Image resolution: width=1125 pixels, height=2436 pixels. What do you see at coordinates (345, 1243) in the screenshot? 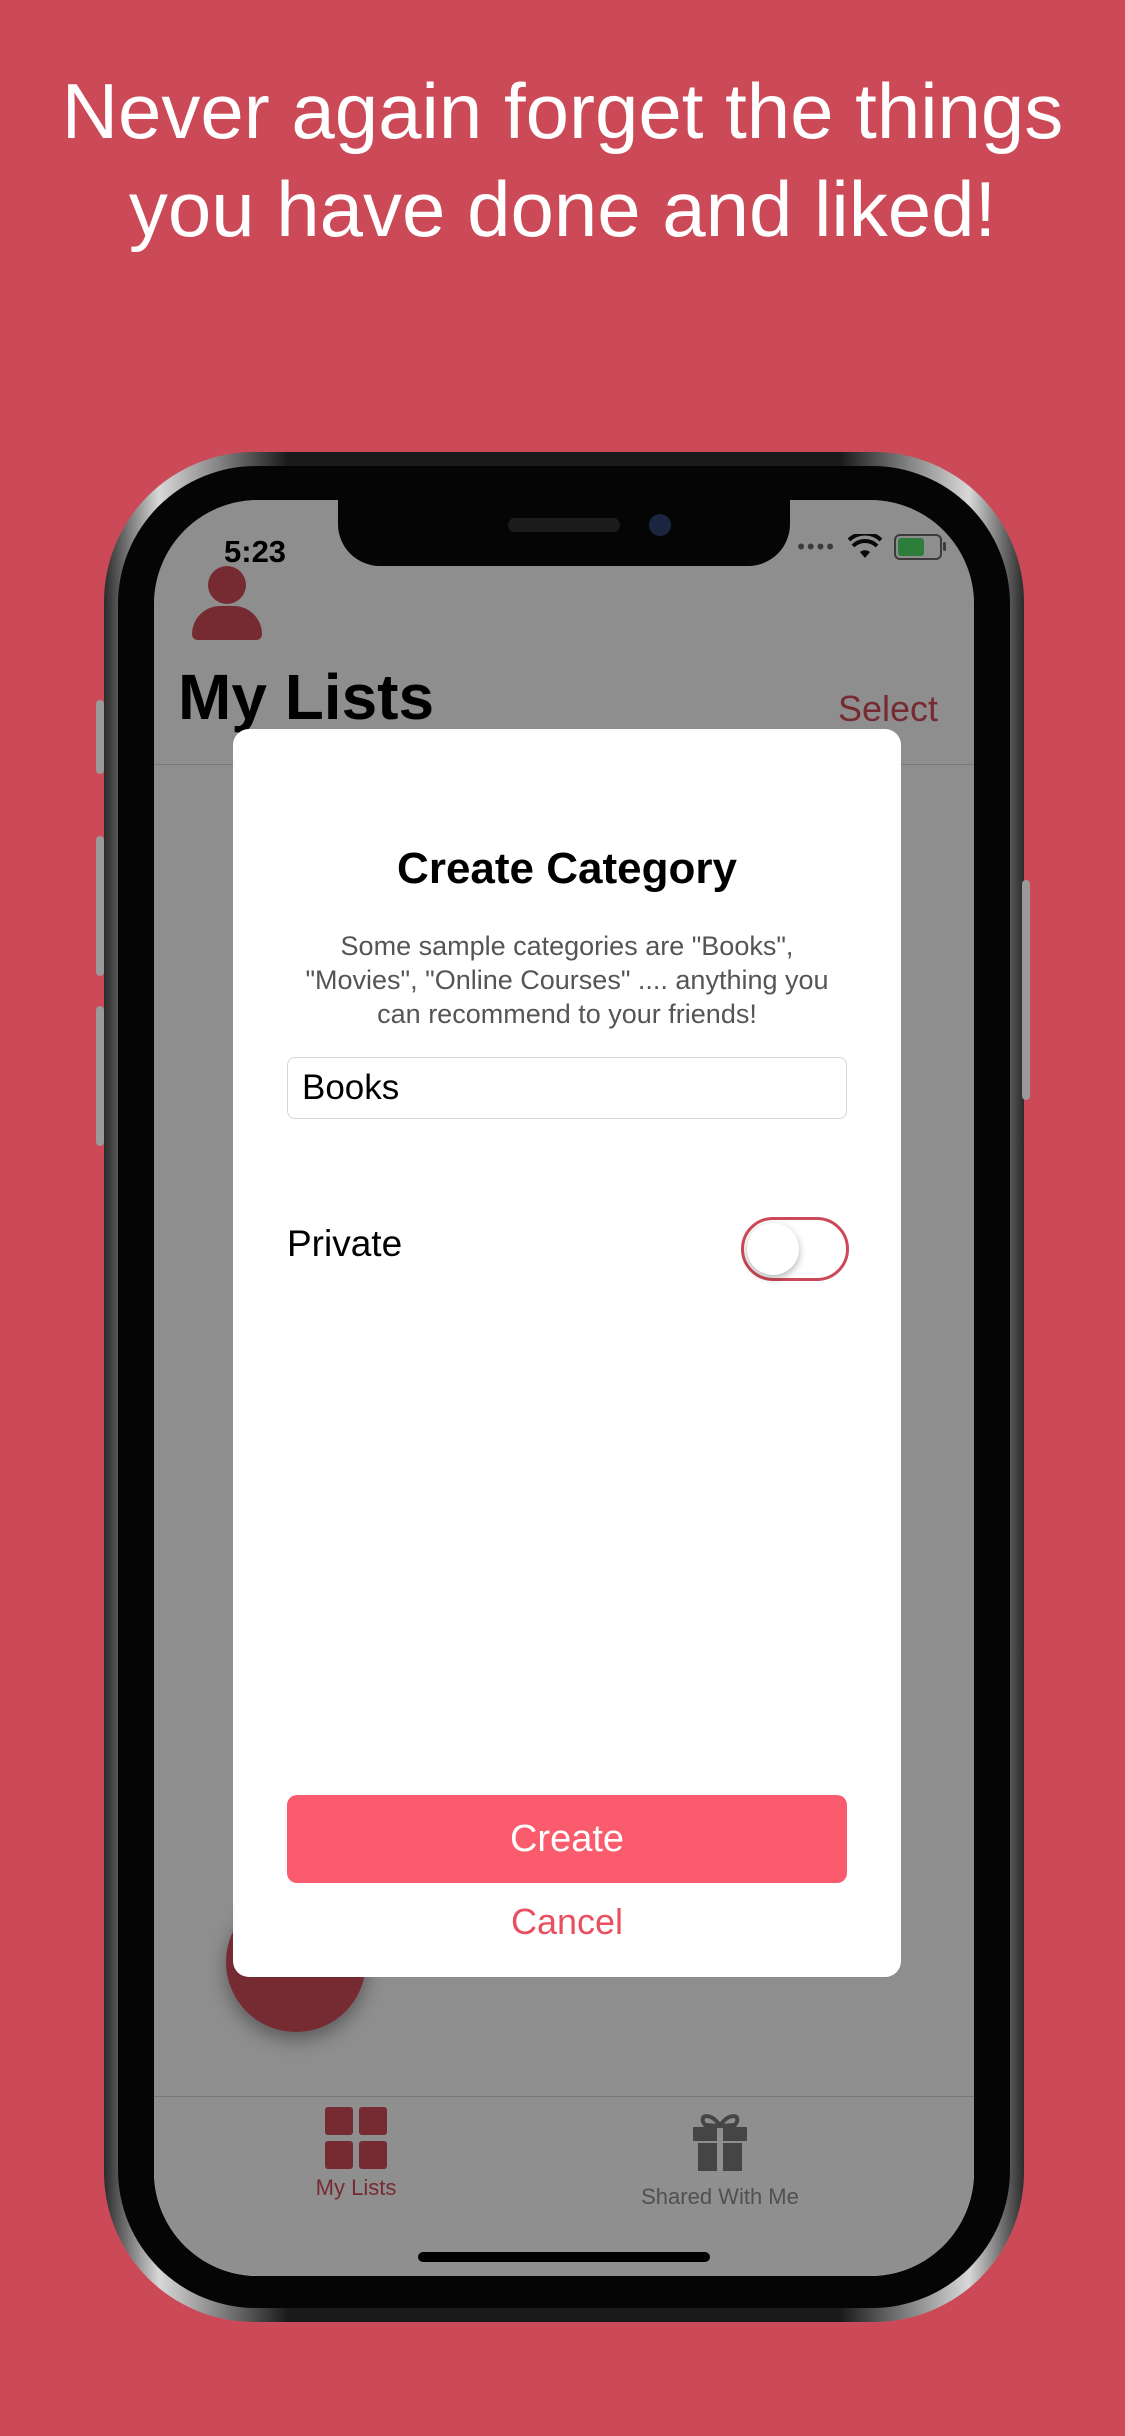
I see `private-label: Private` at bounding box center [345, 1243].